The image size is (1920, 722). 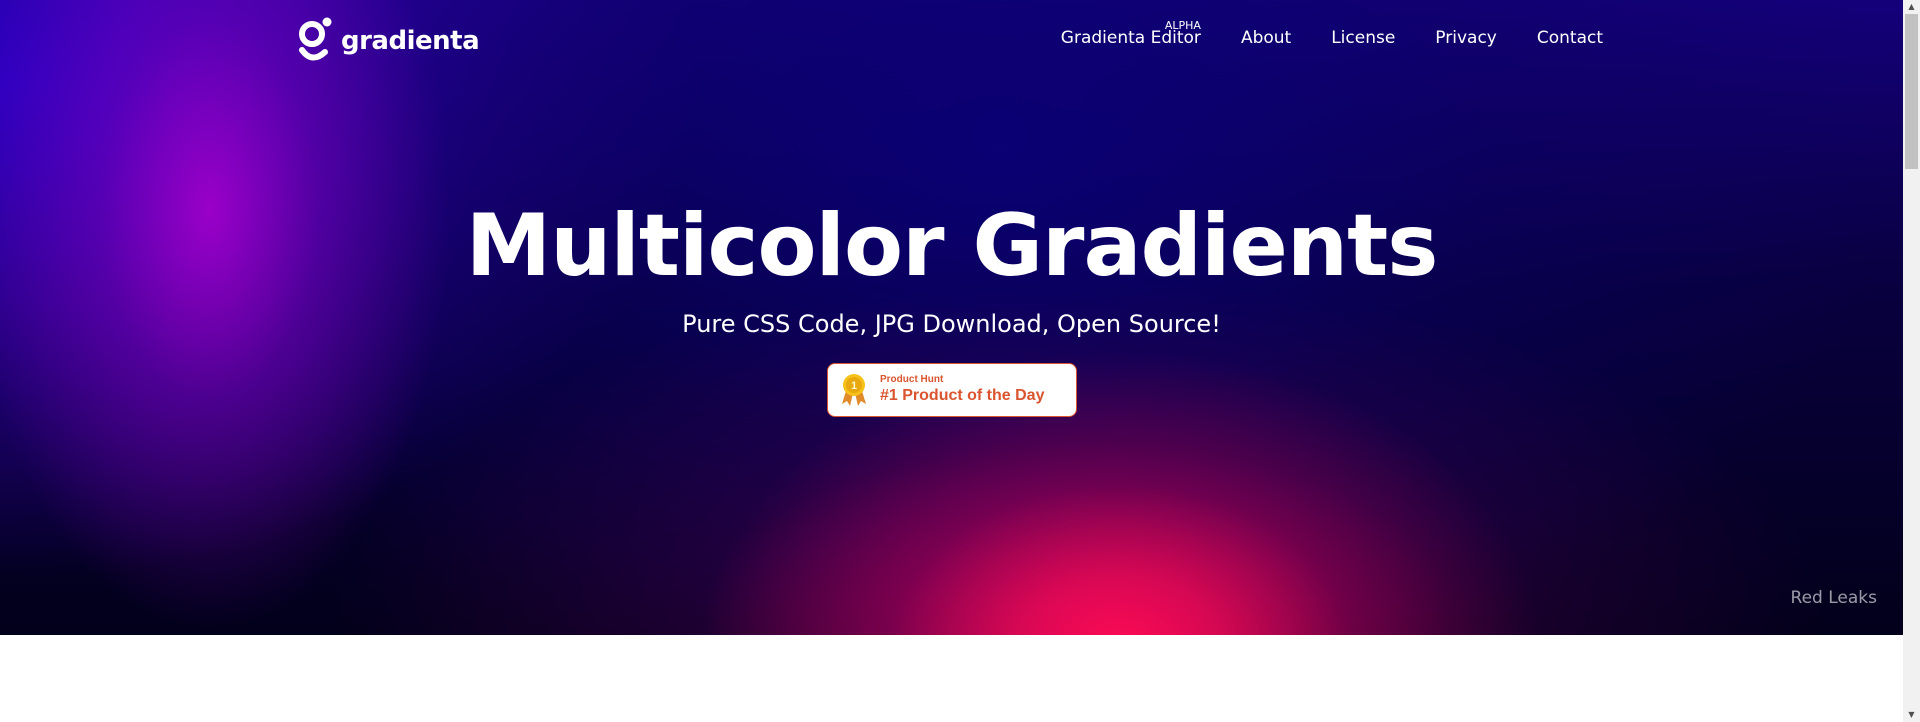 What do you see at coordinates (1466, 38) in the screenshot?
I see `nav-link-privacy: Privacy` at bounding box center [1466, 38].